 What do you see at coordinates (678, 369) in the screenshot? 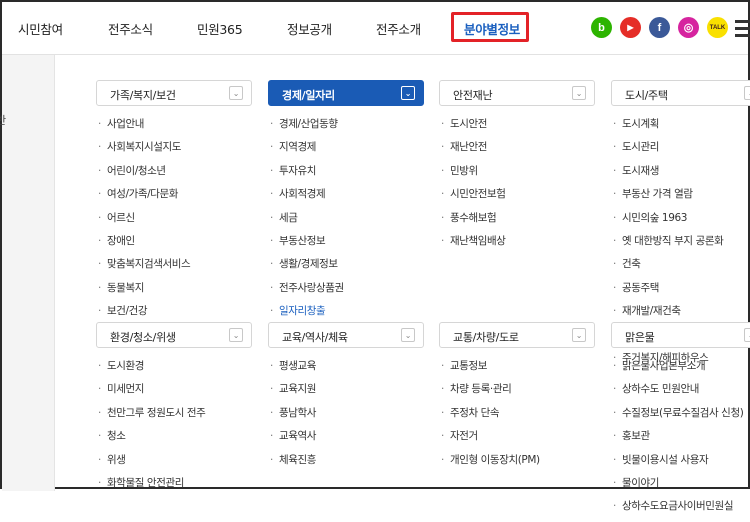
I see `sub-menu-link: 맑은물사업본부소개` at bounding box center [678, 369].